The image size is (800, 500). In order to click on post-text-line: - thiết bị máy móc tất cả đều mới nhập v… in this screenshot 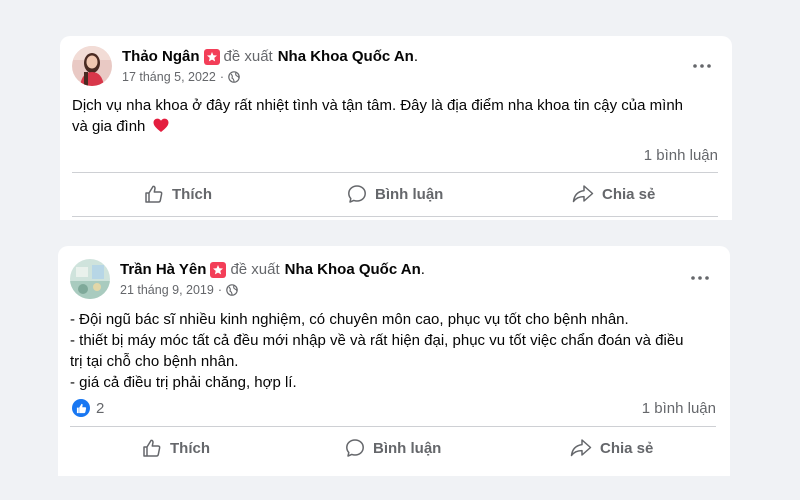, I will do `click(377, 340)`.